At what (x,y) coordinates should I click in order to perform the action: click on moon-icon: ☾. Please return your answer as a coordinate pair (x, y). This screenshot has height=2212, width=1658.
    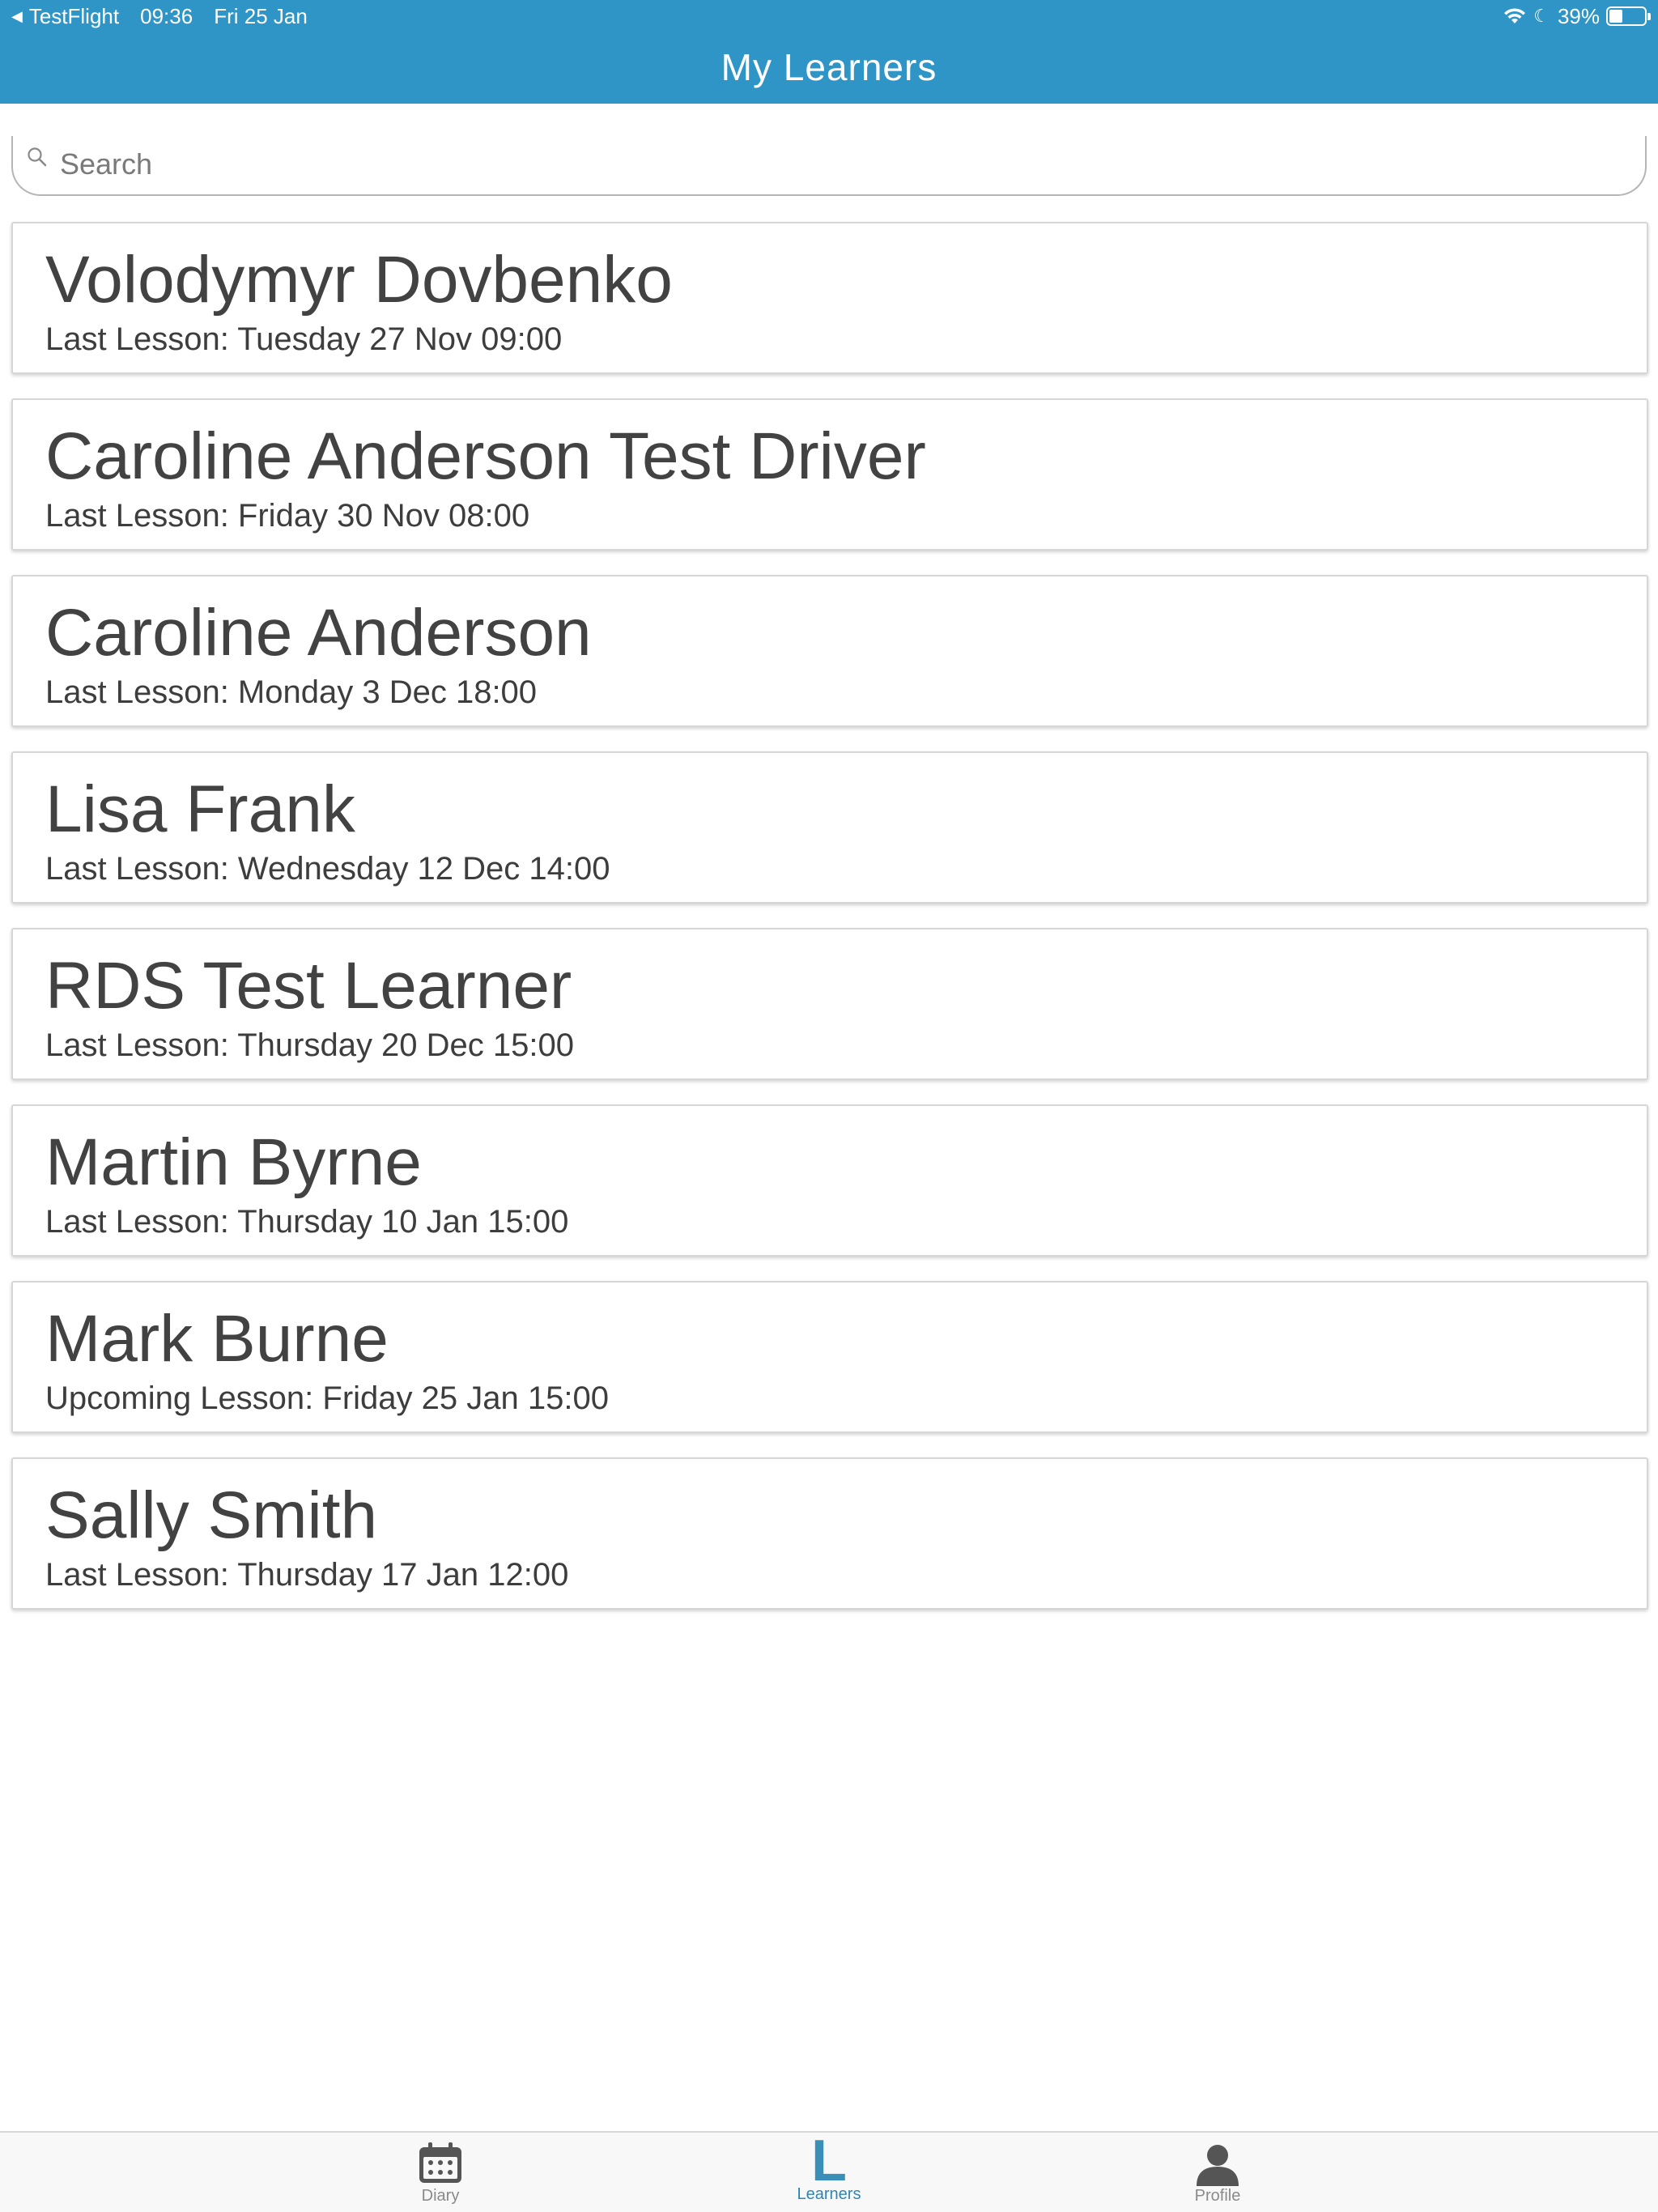
    Looking at the image, I should click on (1541, 16).